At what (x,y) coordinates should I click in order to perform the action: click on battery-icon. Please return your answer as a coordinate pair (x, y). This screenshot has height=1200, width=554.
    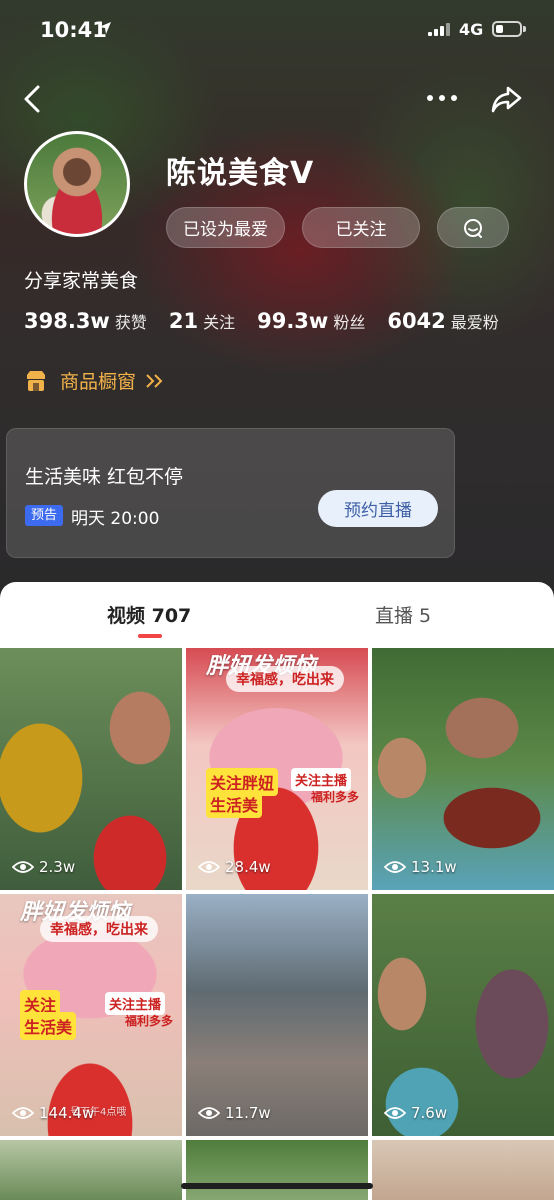
    Looking at the image, I should click on (509, 29).